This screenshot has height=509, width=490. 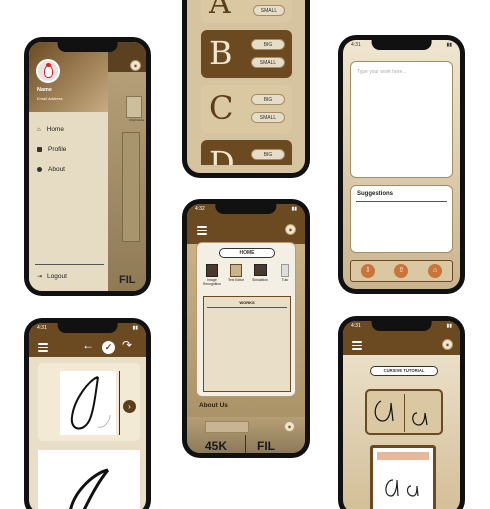 What do you see at coordinates (221, 53) in the screenshot?
I see `letter-glyph: B` at bounding box center [221, 53].